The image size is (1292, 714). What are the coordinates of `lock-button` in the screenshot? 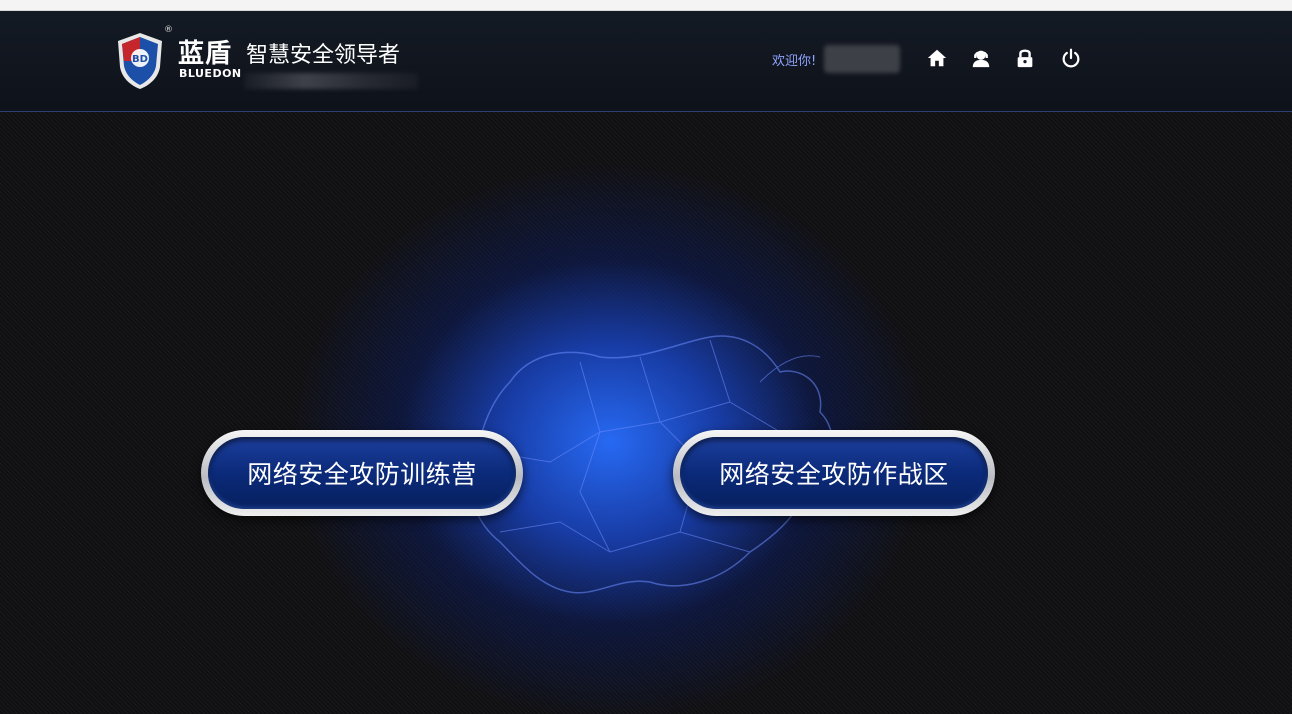 It's located at (1025, 58).